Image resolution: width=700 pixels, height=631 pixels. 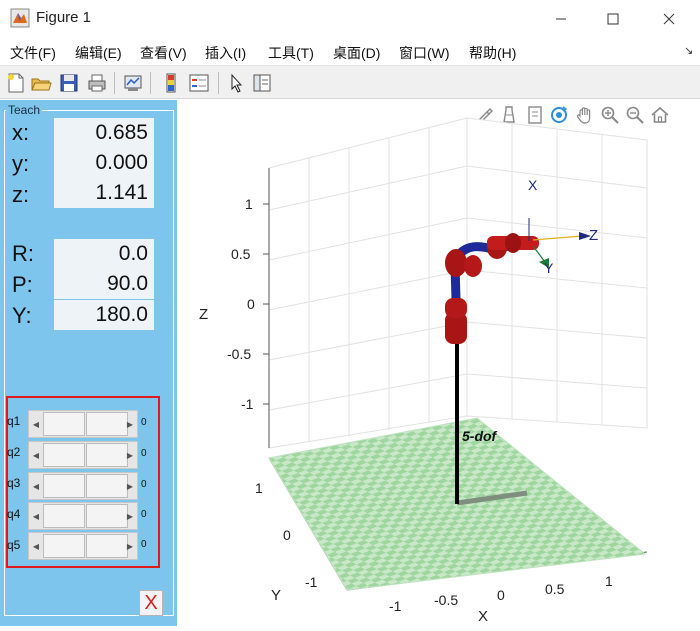 I want to click on z-tick-label: -0.5, so click(x=239, y=354).